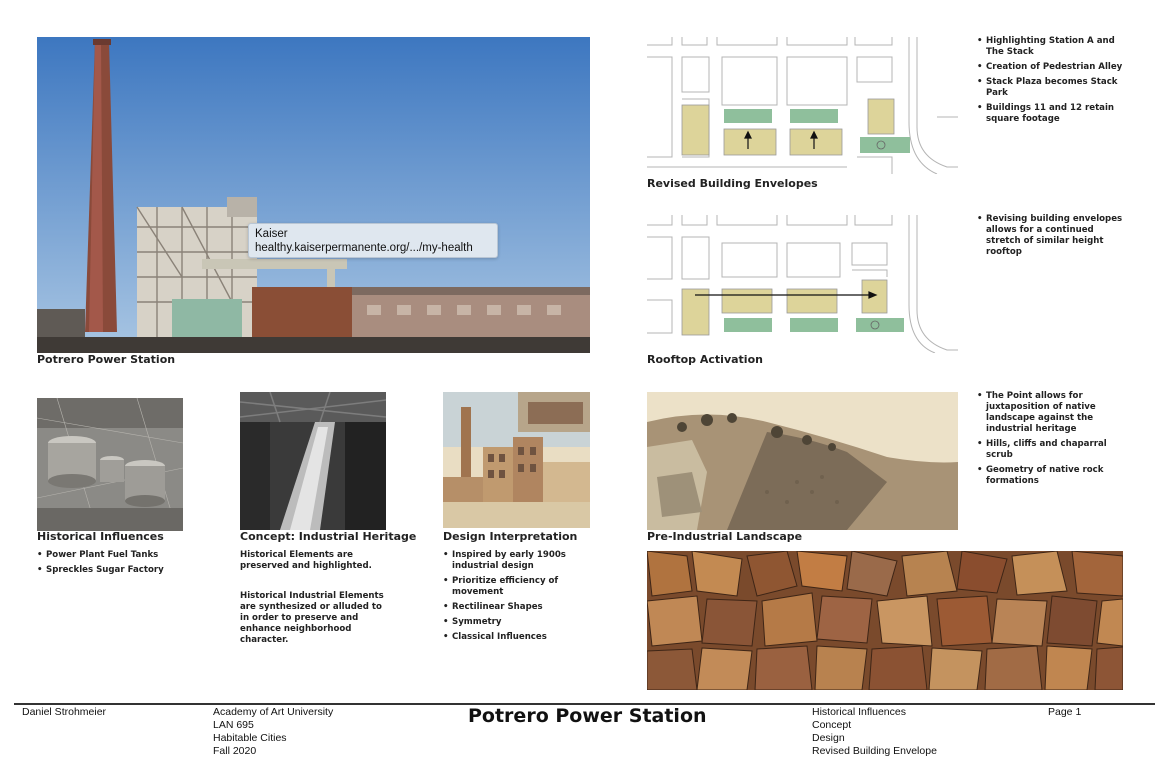 The height and width of the screenshot is (779, 1170). What do you see at coordinates (802, 284) in the screenshot?
I see `rooftop-activation-plan` at bounding box center [802, 284].